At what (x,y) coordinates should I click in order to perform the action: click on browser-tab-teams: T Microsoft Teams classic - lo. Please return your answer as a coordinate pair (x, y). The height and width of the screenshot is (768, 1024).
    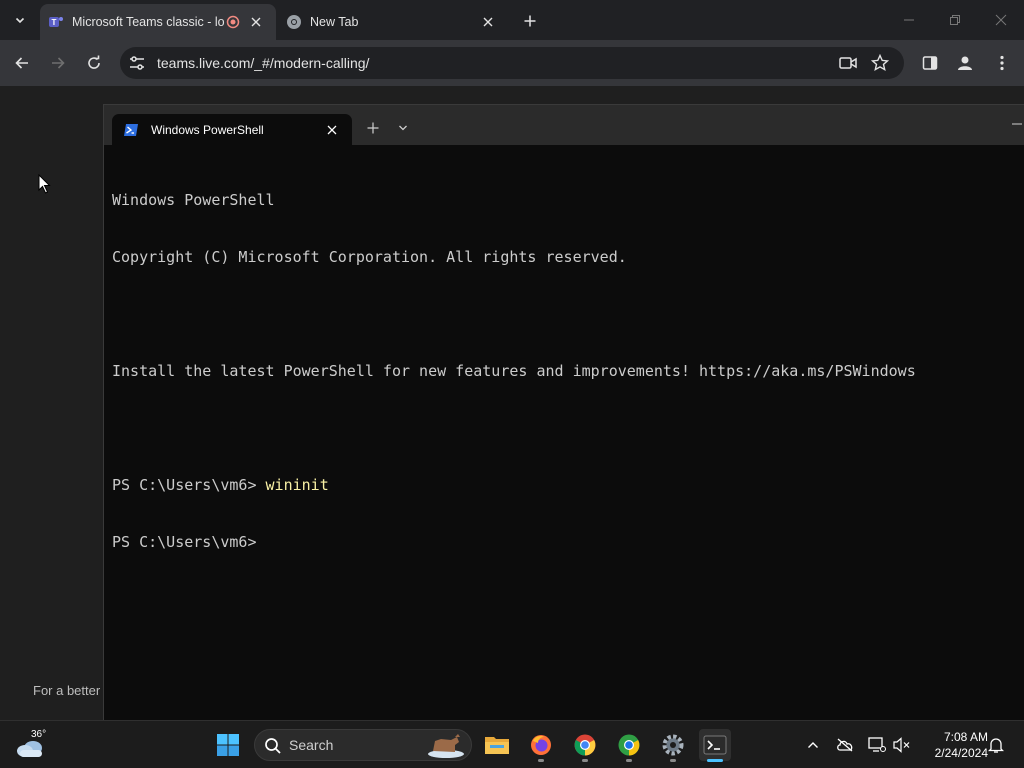
    Looking at the image, I should click on (158, 22).